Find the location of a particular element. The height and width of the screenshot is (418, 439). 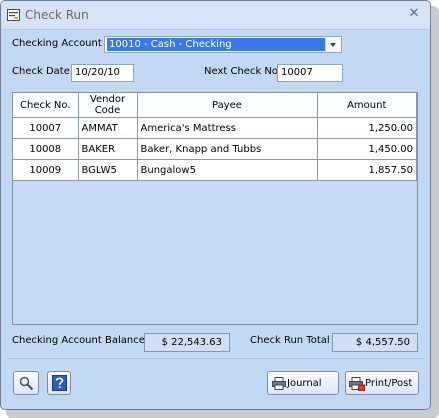

printer-icon is located at coordinates (279, 383).